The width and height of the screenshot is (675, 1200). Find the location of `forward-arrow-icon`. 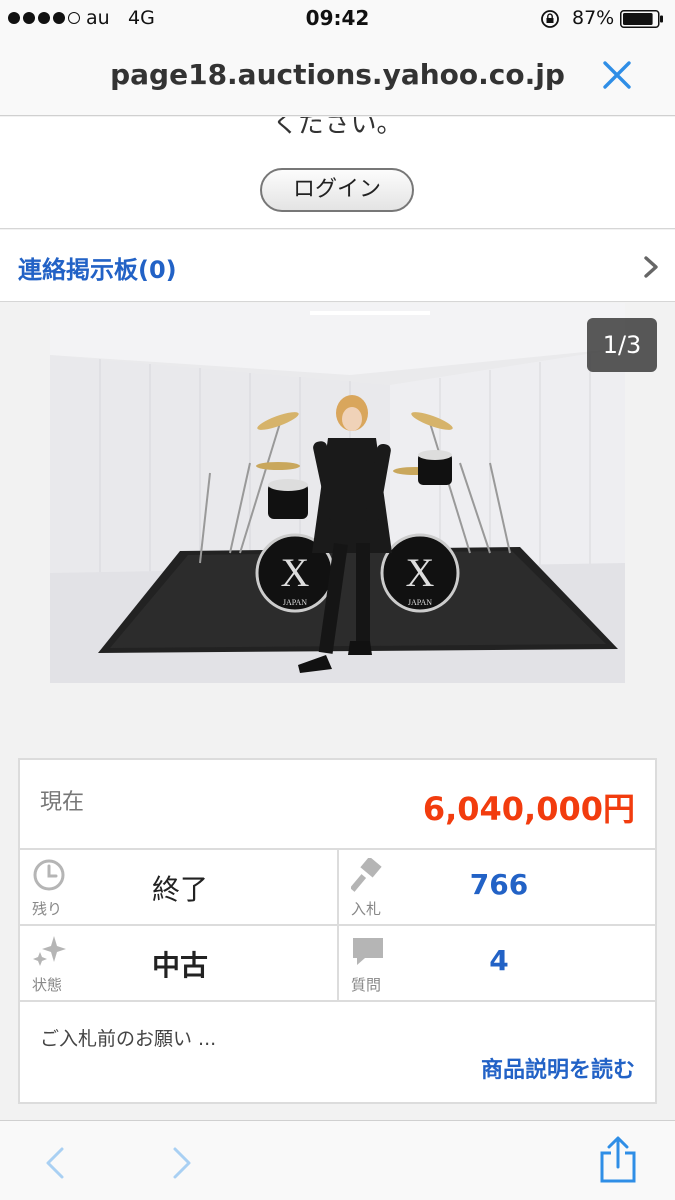

forward-arrow-icon is located at coordinates (182, 1163).